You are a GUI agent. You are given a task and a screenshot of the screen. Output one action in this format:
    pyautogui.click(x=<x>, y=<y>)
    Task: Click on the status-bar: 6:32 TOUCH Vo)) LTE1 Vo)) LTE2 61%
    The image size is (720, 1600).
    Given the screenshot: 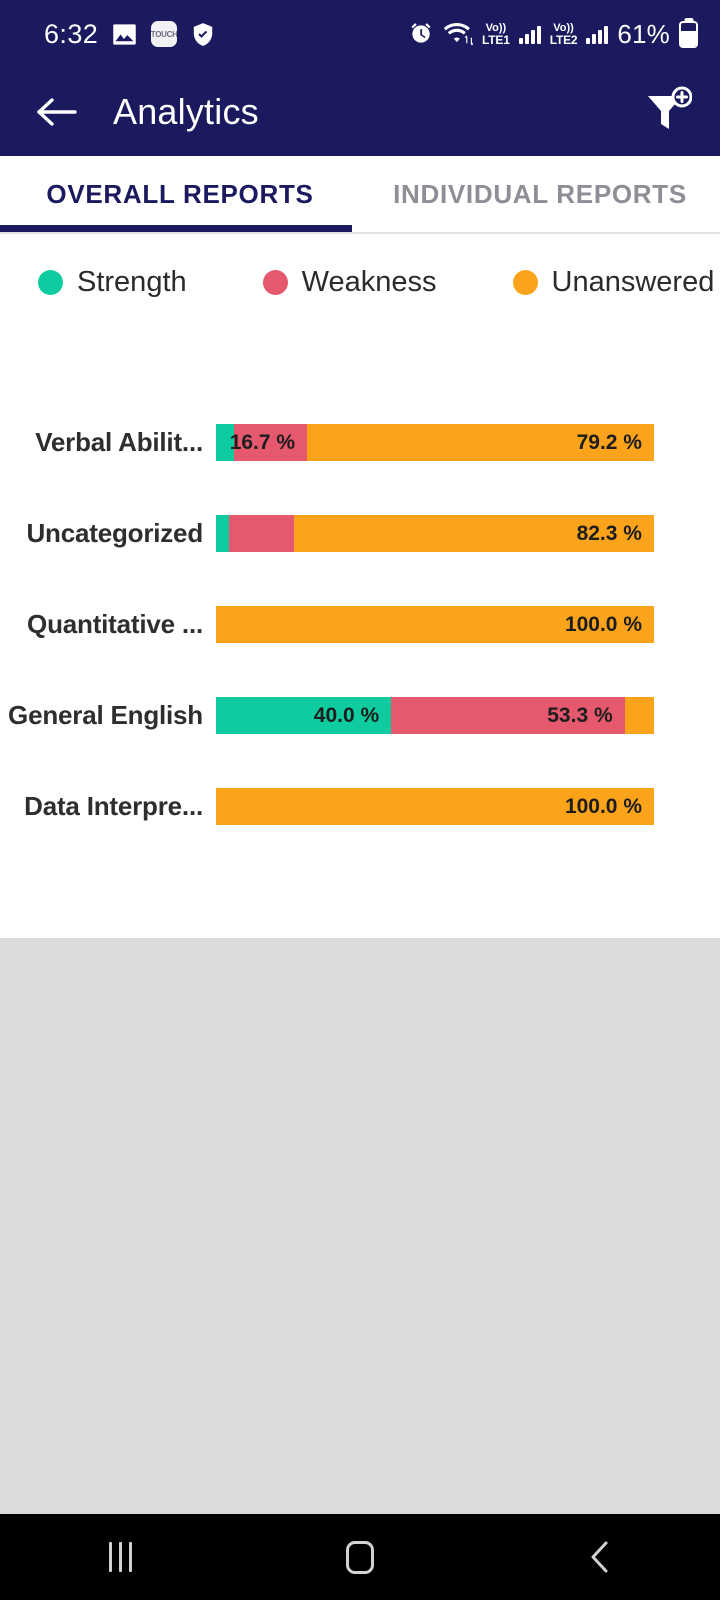 What is the action you would take?
    pyautogui.click(x=360, y=34)
    